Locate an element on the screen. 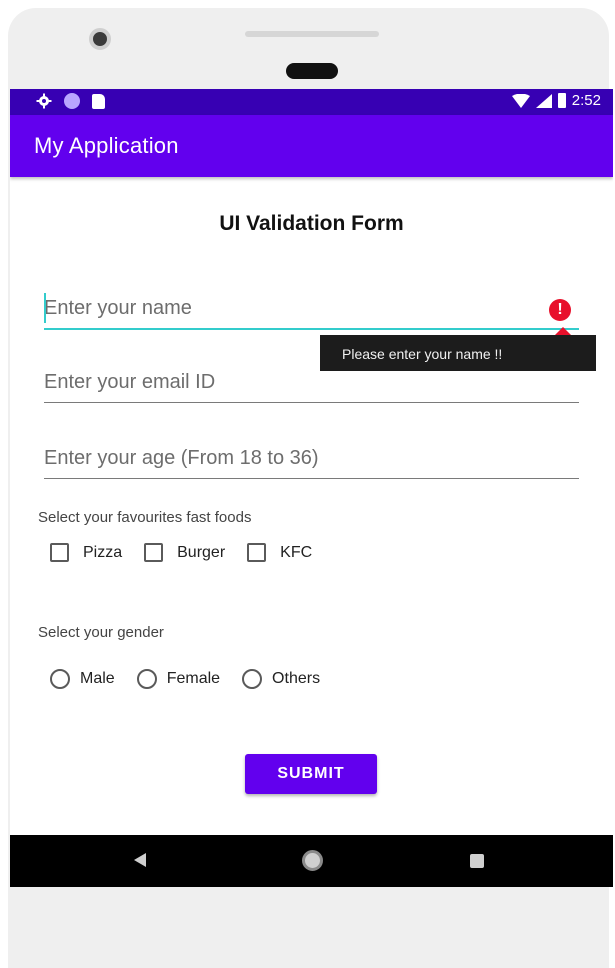 This screenshot has height=968, width=615. recent-apps-icon is located at coordinates (477, 861).